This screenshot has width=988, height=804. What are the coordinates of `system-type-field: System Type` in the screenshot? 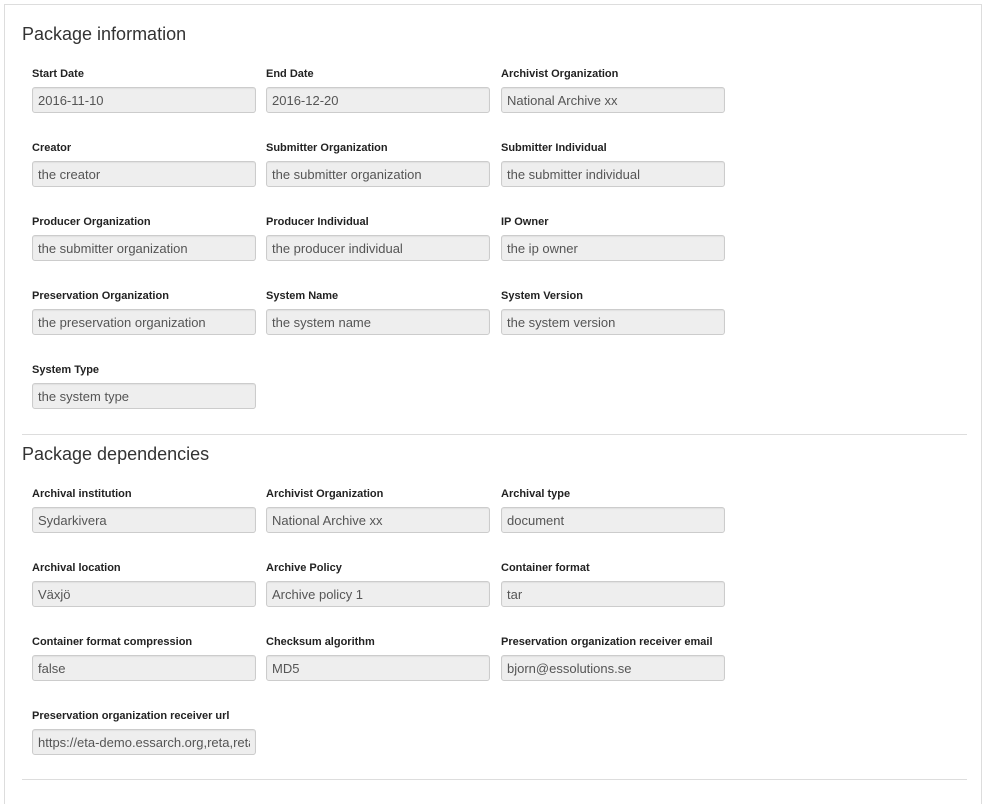 It's located at (144, 386).